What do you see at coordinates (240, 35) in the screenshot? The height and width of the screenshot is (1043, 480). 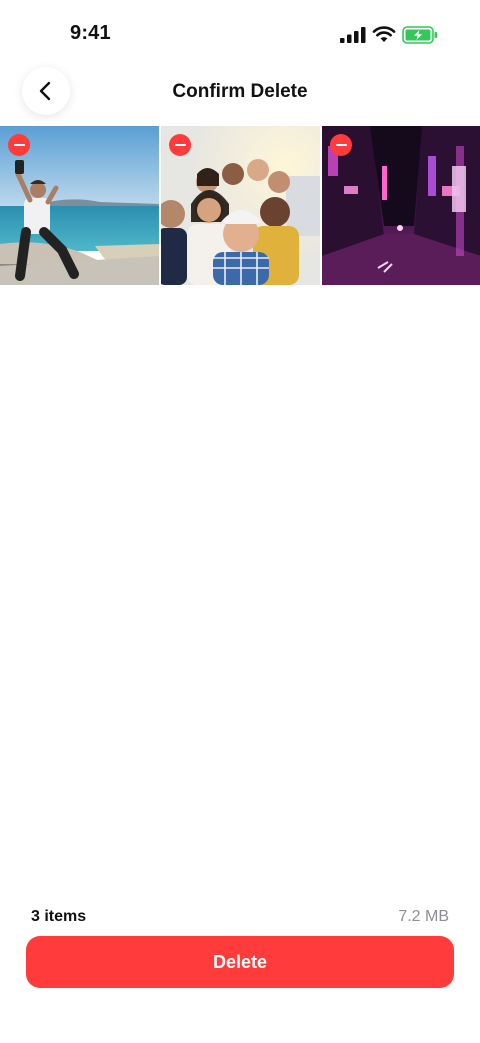 I see `status-bar: 9:41` at bounding box center [240, 35].